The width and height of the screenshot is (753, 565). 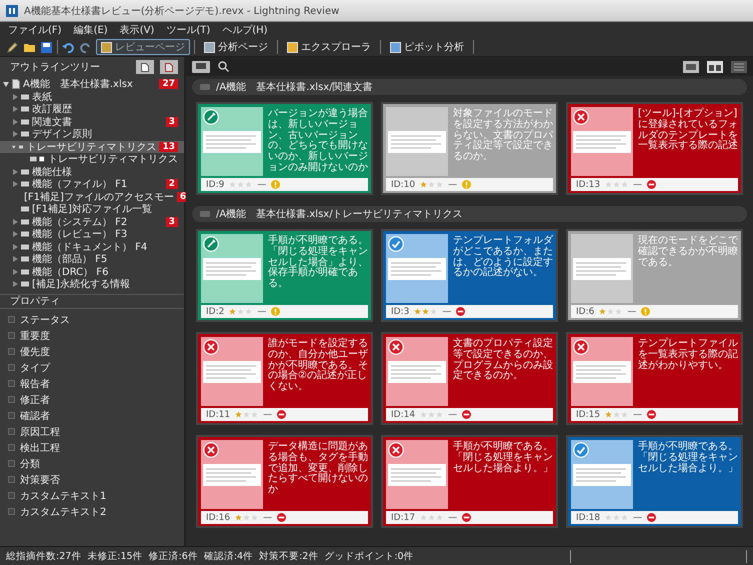 I want to click on card-view-icon, so click(x=715, y=66).